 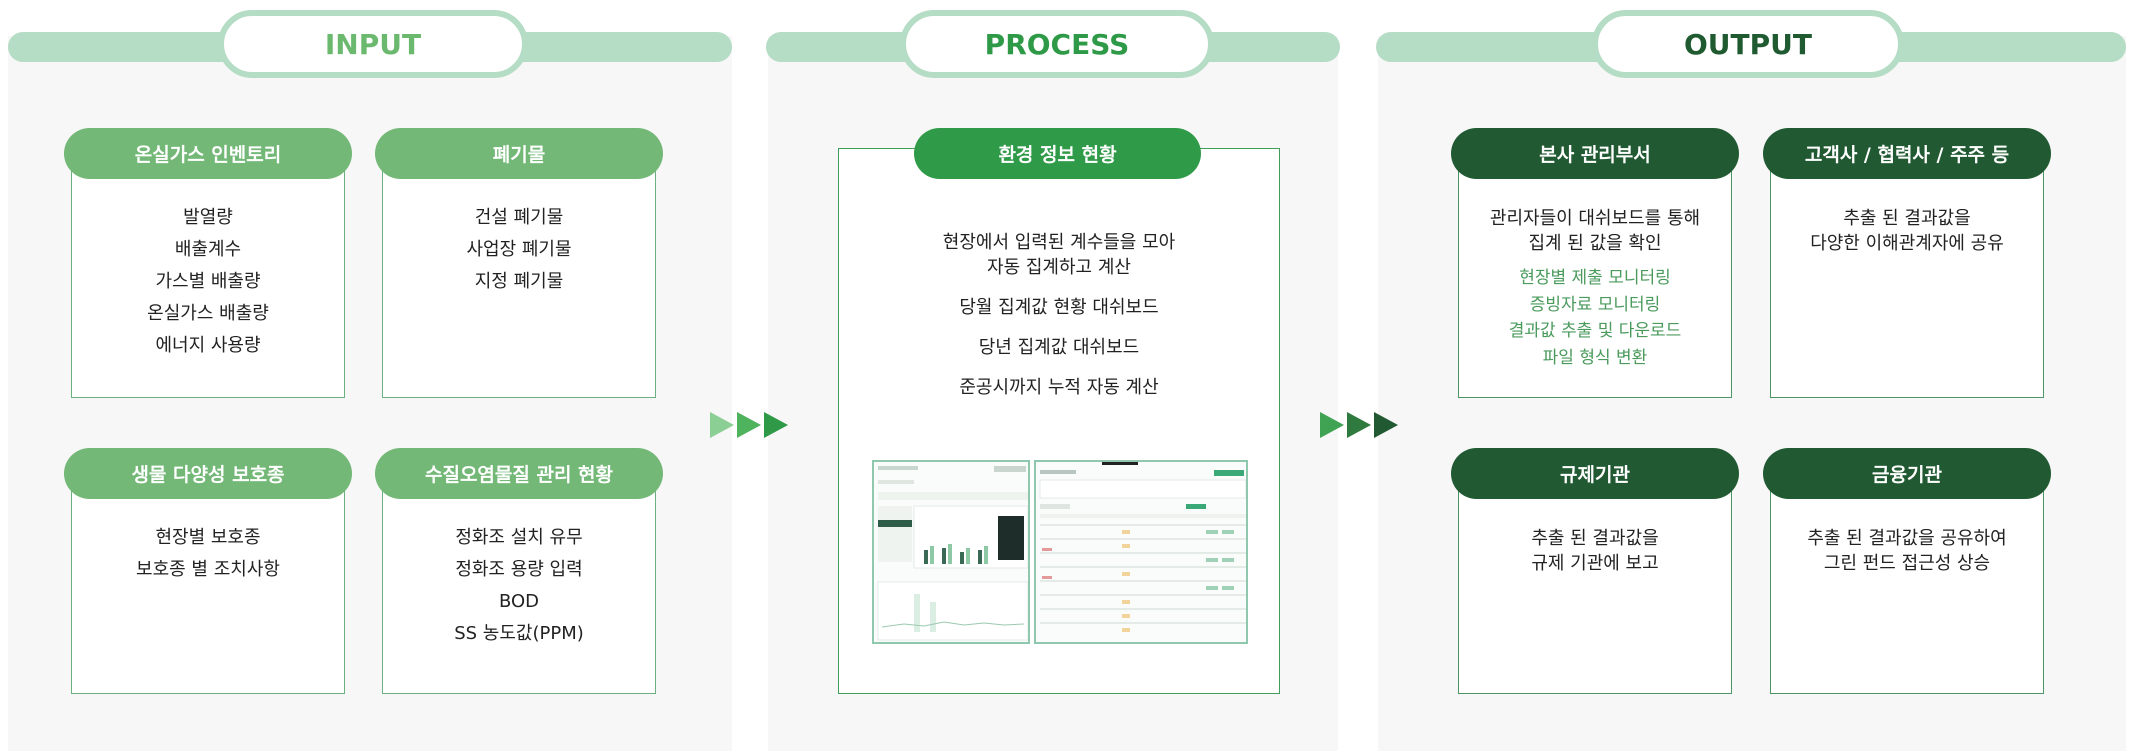 What do you see at coordinates (1907, 551) in the screenshot?
I see `card-content: 추출 된 결과값을 공유하여 그린 펀드 접근성 상승` at bounding box center [1907, 551].